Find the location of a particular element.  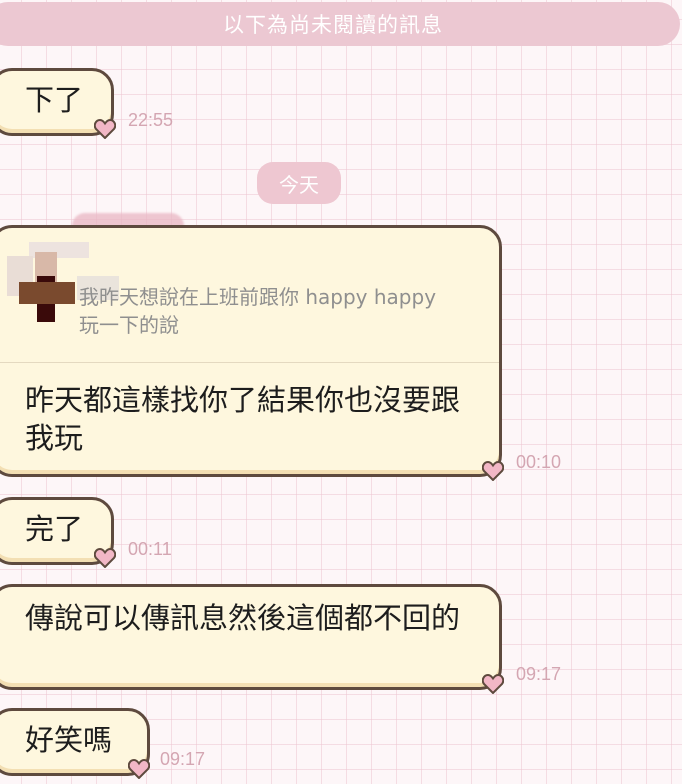

message-time: 22:55 is located at coordinates (151, 120).